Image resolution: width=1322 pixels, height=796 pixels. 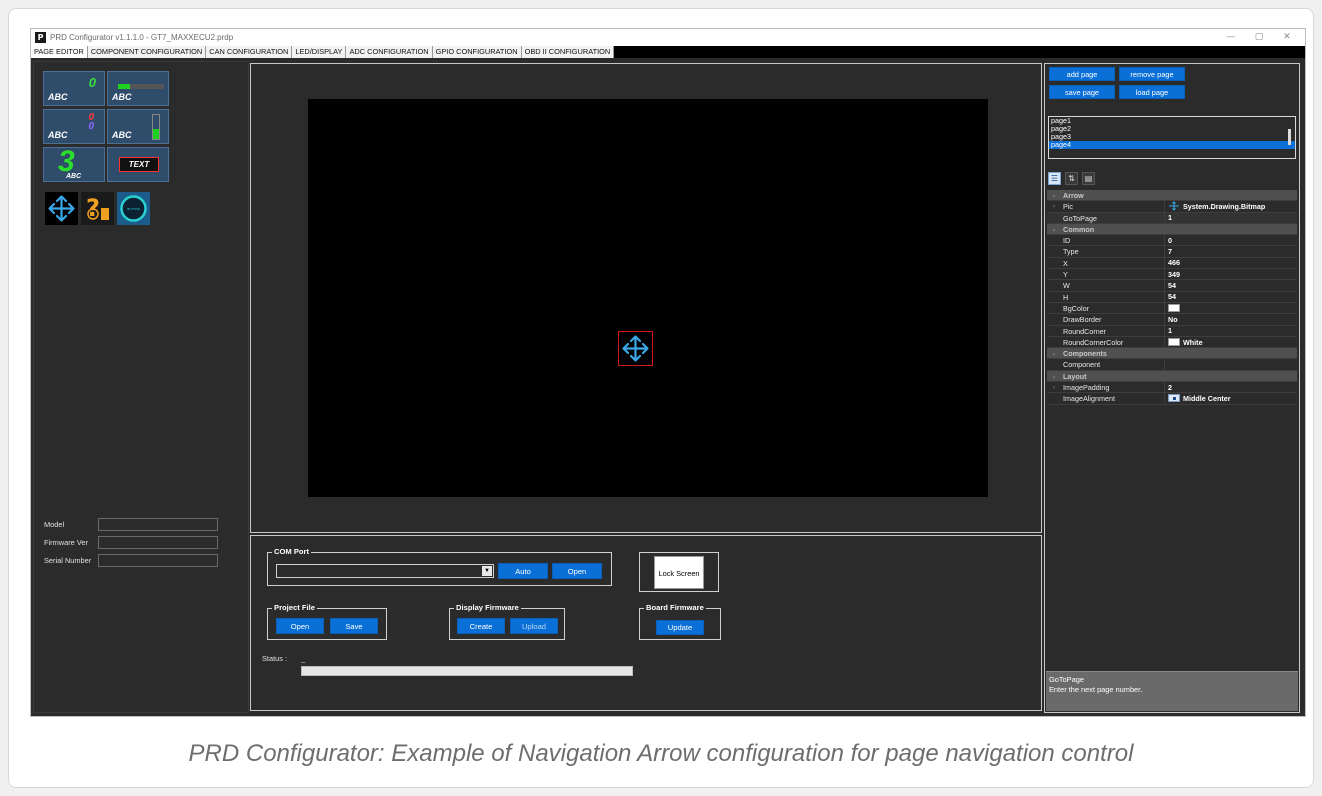 What do you see at coordinates (1231, 37) in the screenshot?
I see `minimize-button: —` at bounding box center [1231, 37].